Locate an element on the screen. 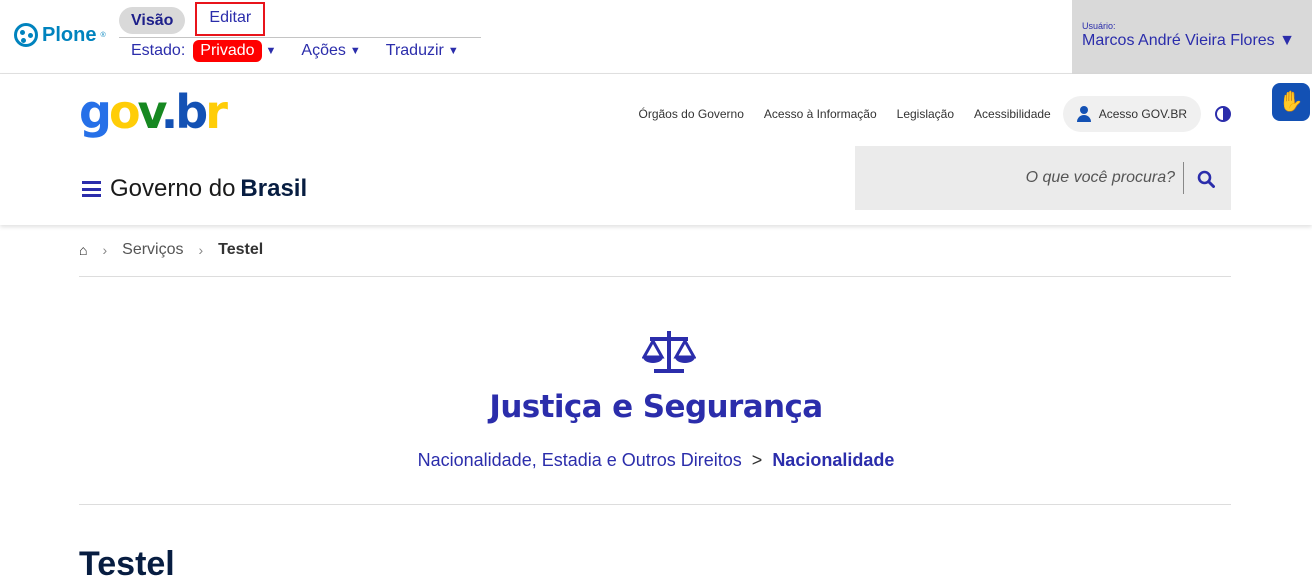  scale-icon is located at coordinates (669, 352).